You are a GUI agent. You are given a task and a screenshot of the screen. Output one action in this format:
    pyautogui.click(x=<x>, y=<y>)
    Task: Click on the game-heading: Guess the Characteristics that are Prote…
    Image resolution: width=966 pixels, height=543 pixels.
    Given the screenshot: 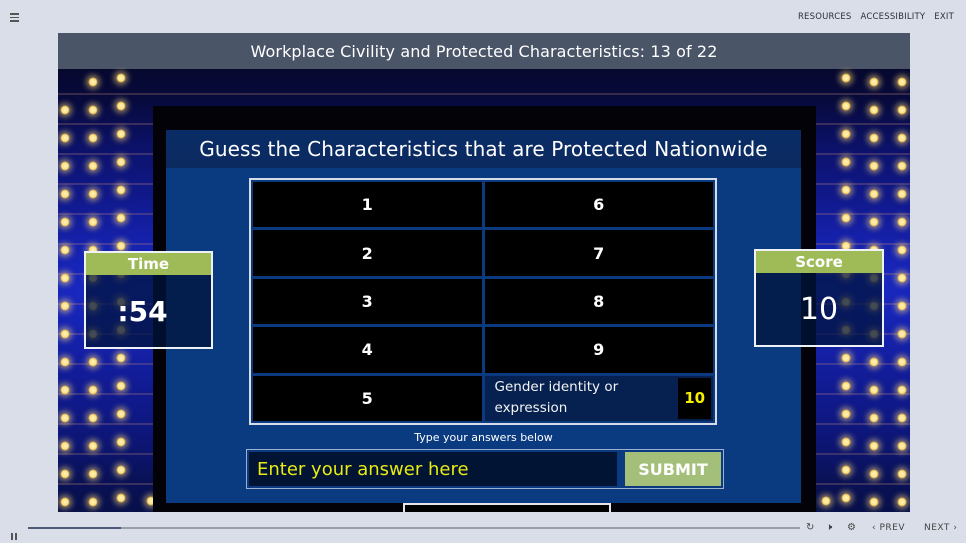 What is the action you would take?
    pyautogui.click(x=483, y=149)
    